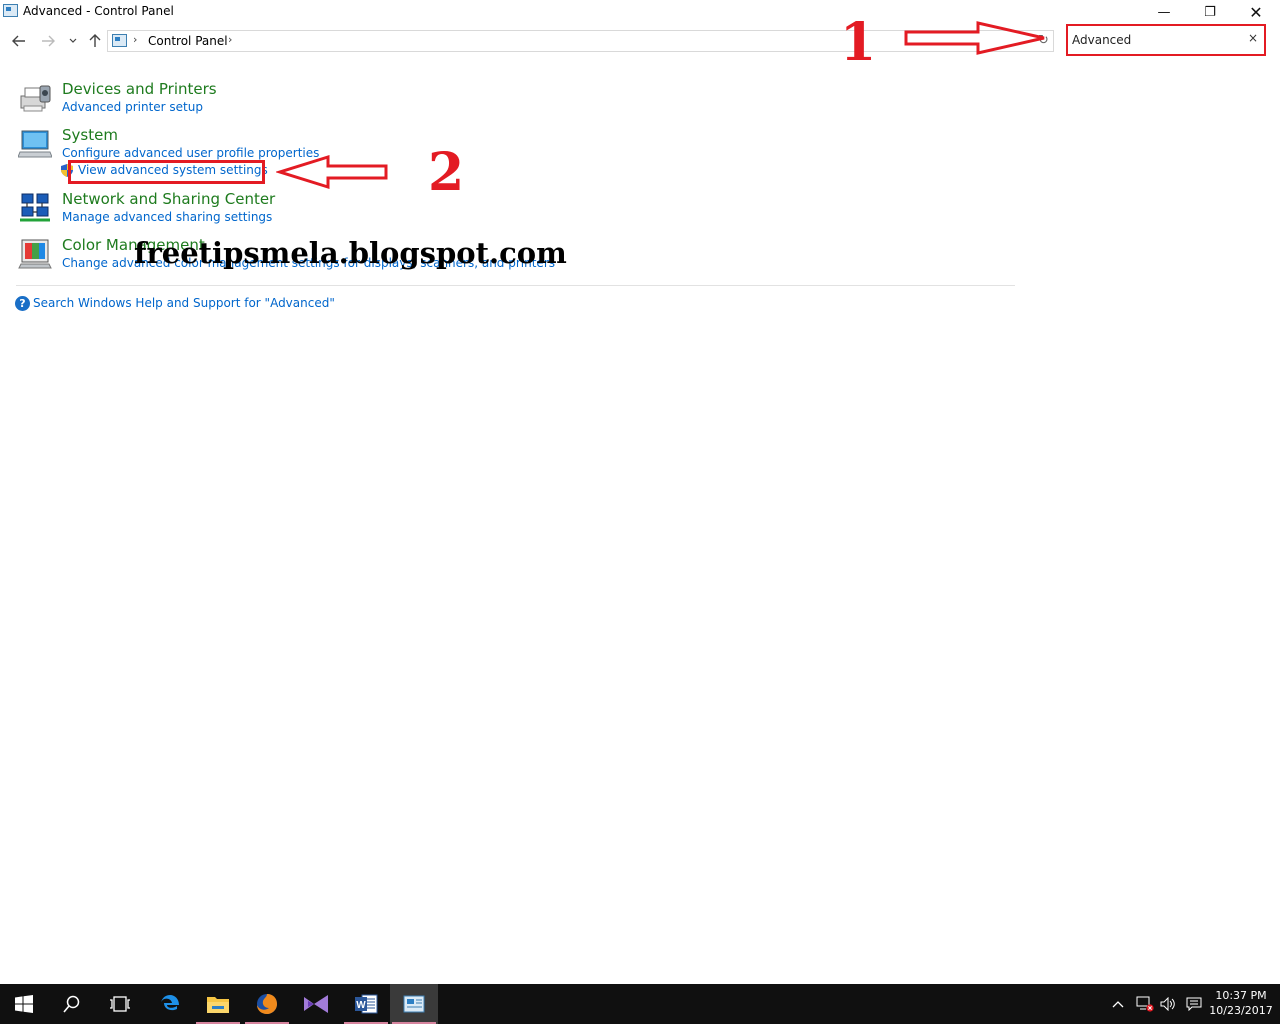  I want to click on close-button: ✕, so click(1256, 12).